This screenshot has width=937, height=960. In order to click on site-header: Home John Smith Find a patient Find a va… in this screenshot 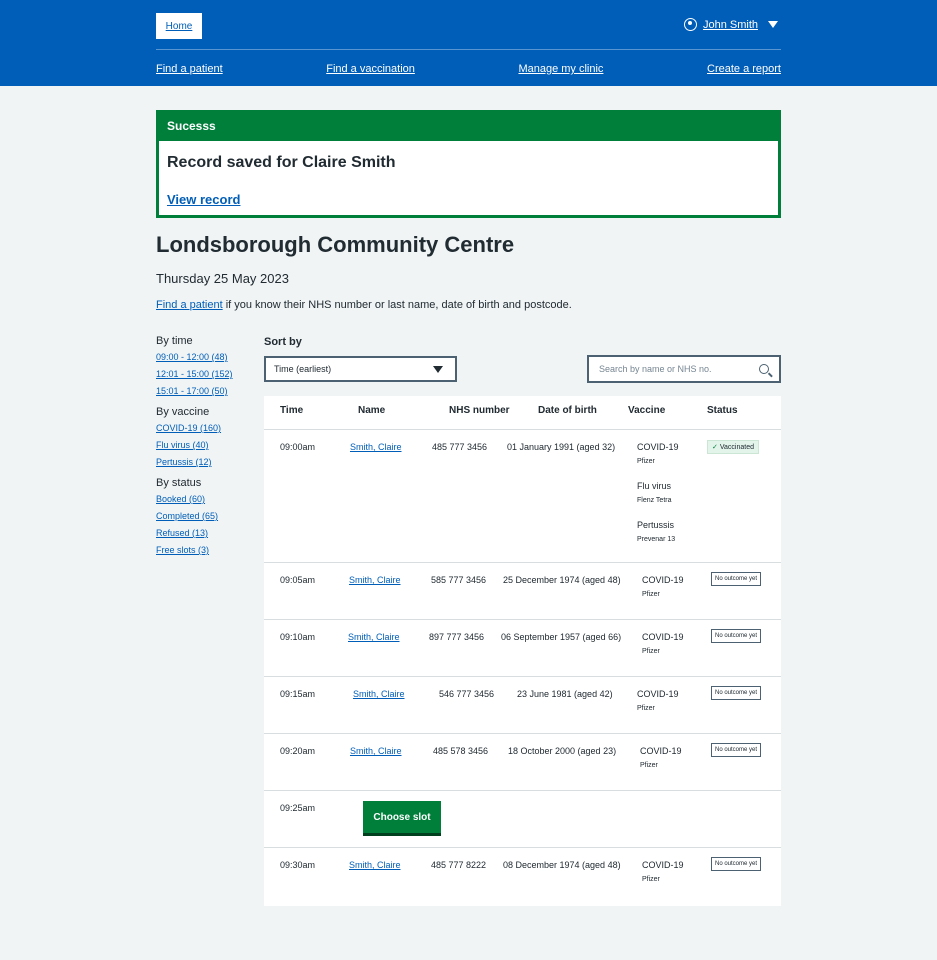, I will do `click(468, 43)`.